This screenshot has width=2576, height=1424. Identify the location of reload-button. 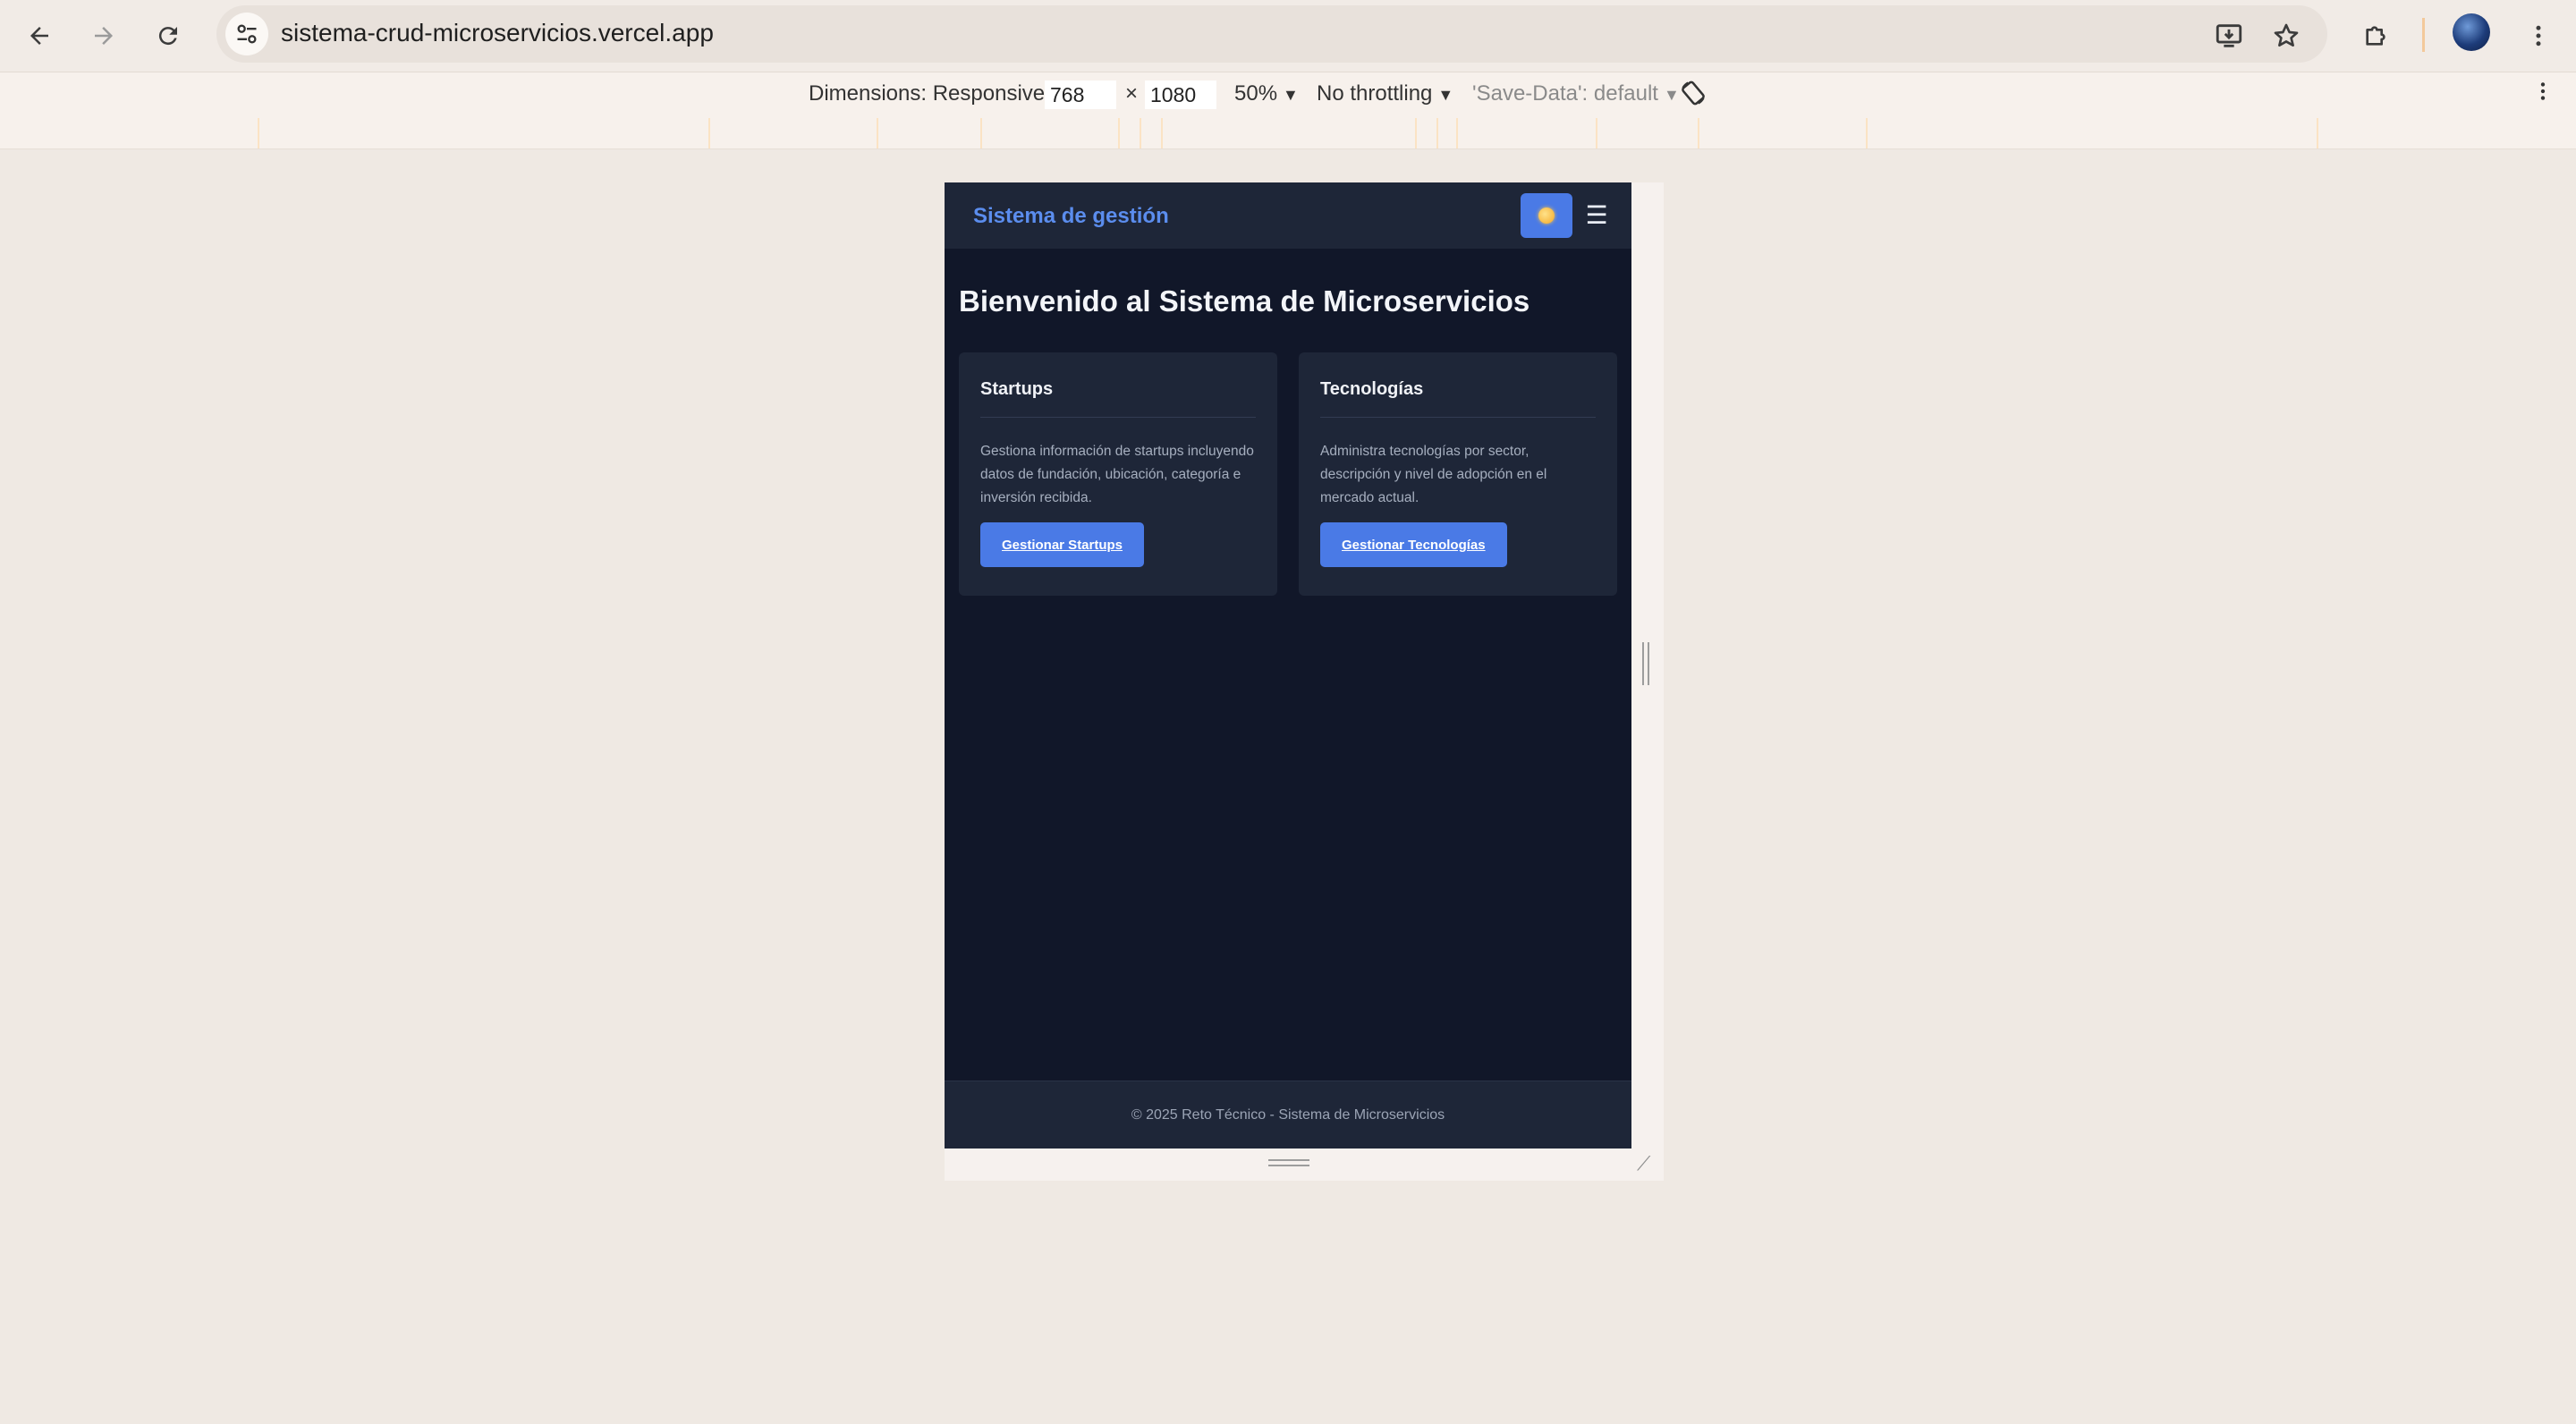
(168, 36).